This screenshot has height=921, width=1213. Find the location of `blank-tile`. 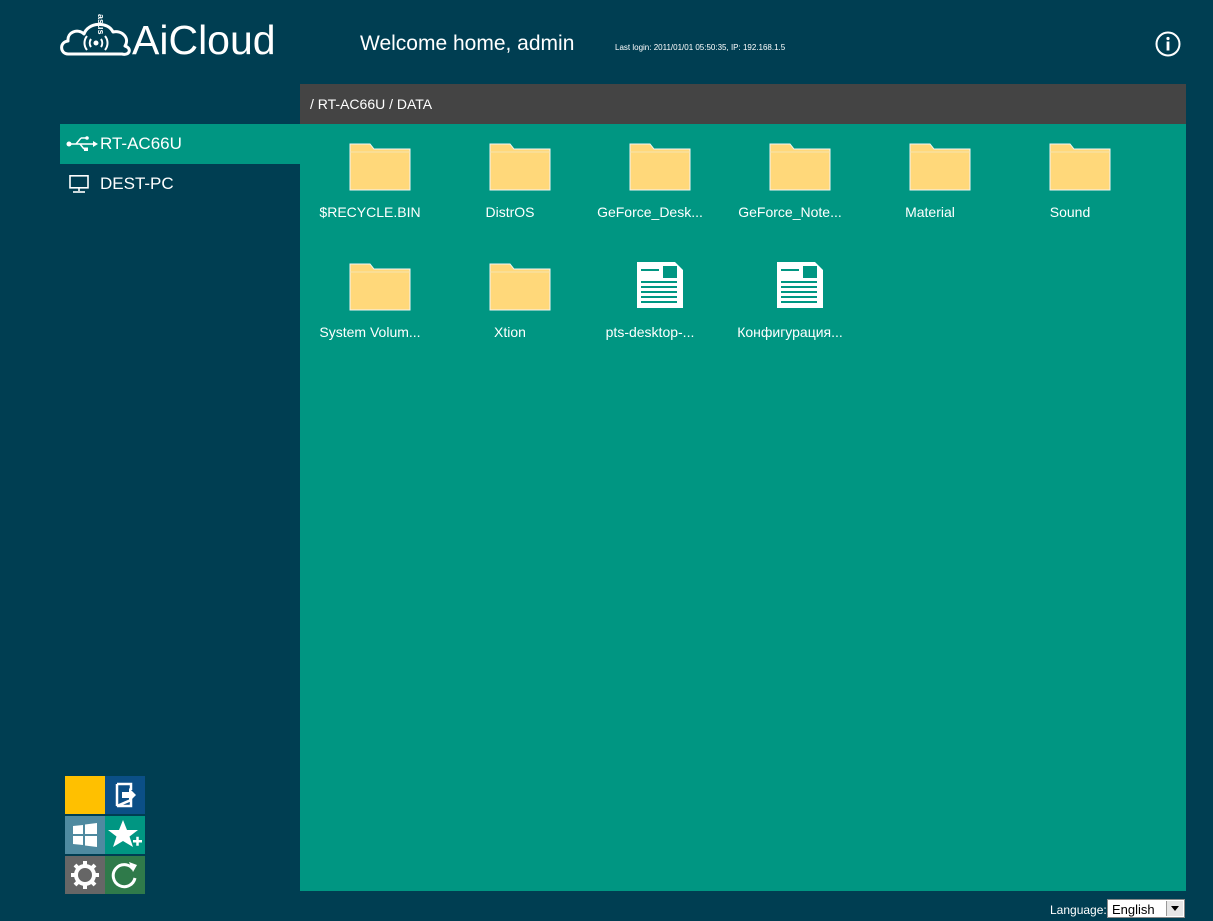

blank-tile is located at coordinates (85, 795).